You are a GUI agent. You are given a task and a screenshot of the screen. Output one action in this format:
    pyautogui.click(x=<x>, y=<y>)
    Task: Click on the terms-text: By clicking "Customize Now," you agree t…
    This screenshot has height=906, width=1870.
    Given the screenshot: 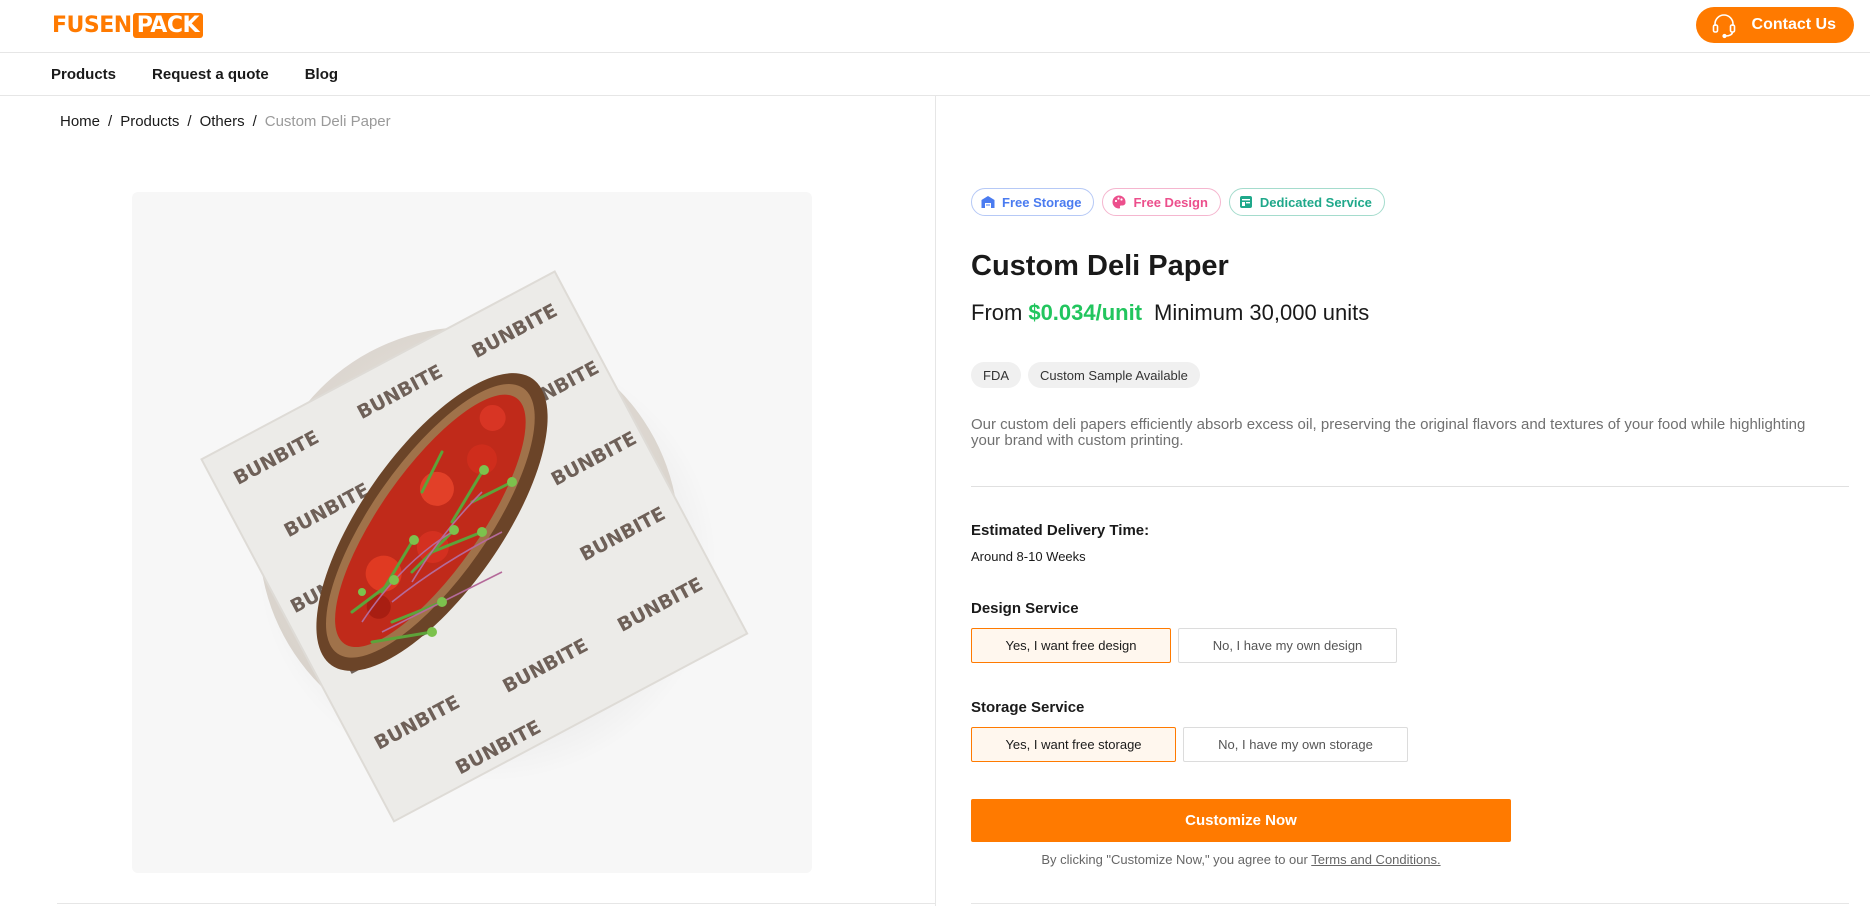 What is the action you would take?
    pyautogui.click(x=1174, y=859)
    